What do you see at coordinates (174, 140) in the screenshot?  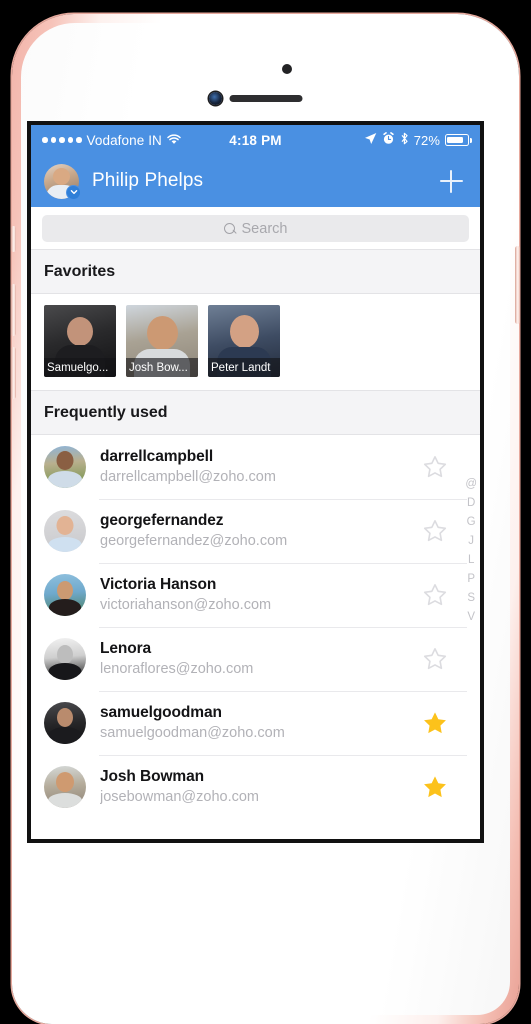 I see `wifi-icon` at bounding box center [174, 140].